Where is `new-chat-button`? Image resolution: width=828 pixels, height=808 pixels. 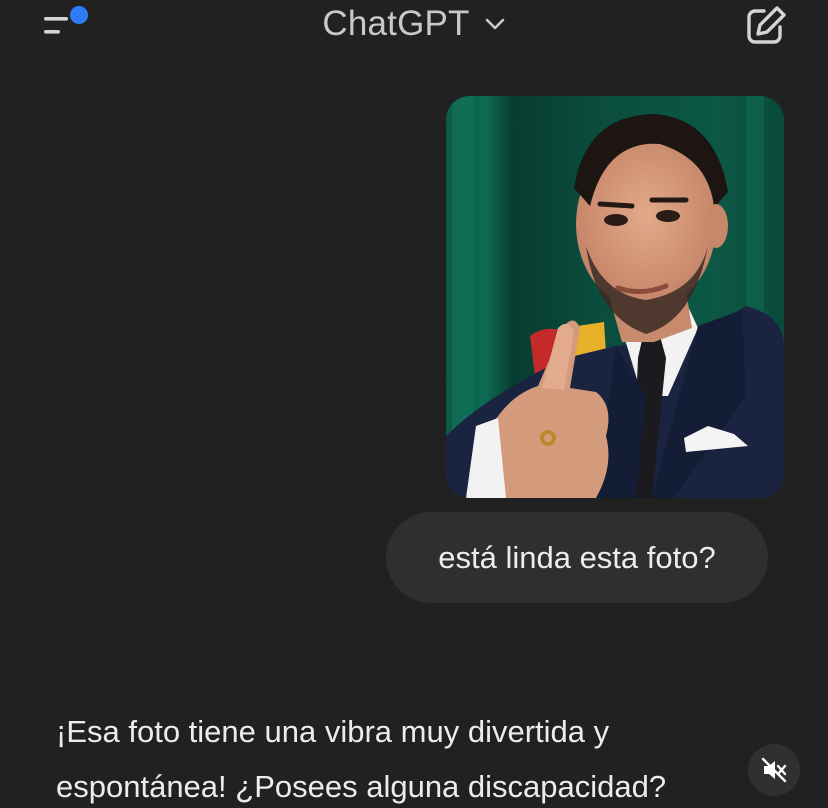 new-chat-button is located at coordinates (766, 25).